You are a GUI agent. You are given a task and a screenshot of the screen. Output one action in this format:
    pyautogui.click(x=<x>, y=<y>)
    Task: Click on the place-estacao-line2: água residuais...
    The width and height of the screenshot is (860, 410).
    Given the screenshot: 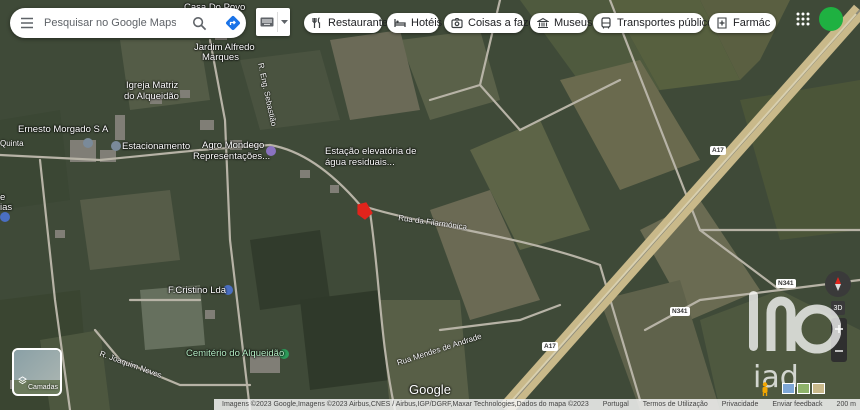 What is the action you would take?
    pyautogui.click(x=360, y=163)
    